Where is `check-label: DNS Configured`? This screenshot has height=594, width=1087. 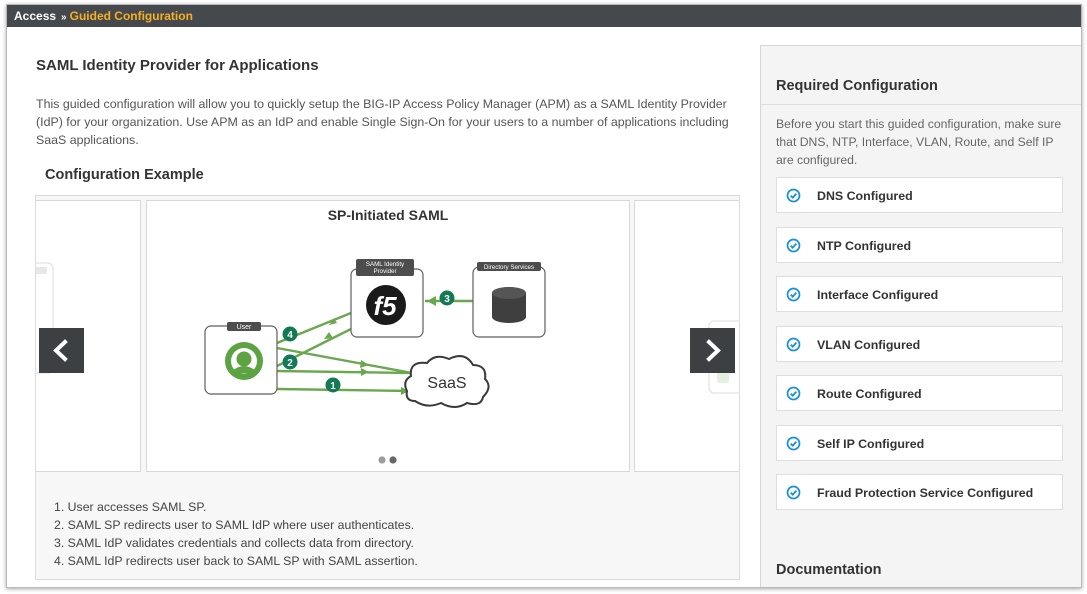
check-label: DNS Configured is located at coordinates (865, 196).